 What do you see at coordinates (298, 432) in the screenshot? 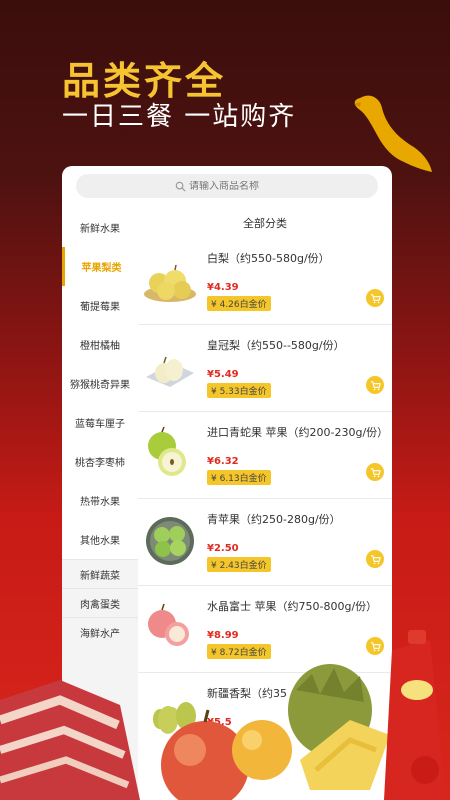
I see `product-name: 进口青蛇果 苹果（约200-230g/份）` at bounding box center [298, 432].